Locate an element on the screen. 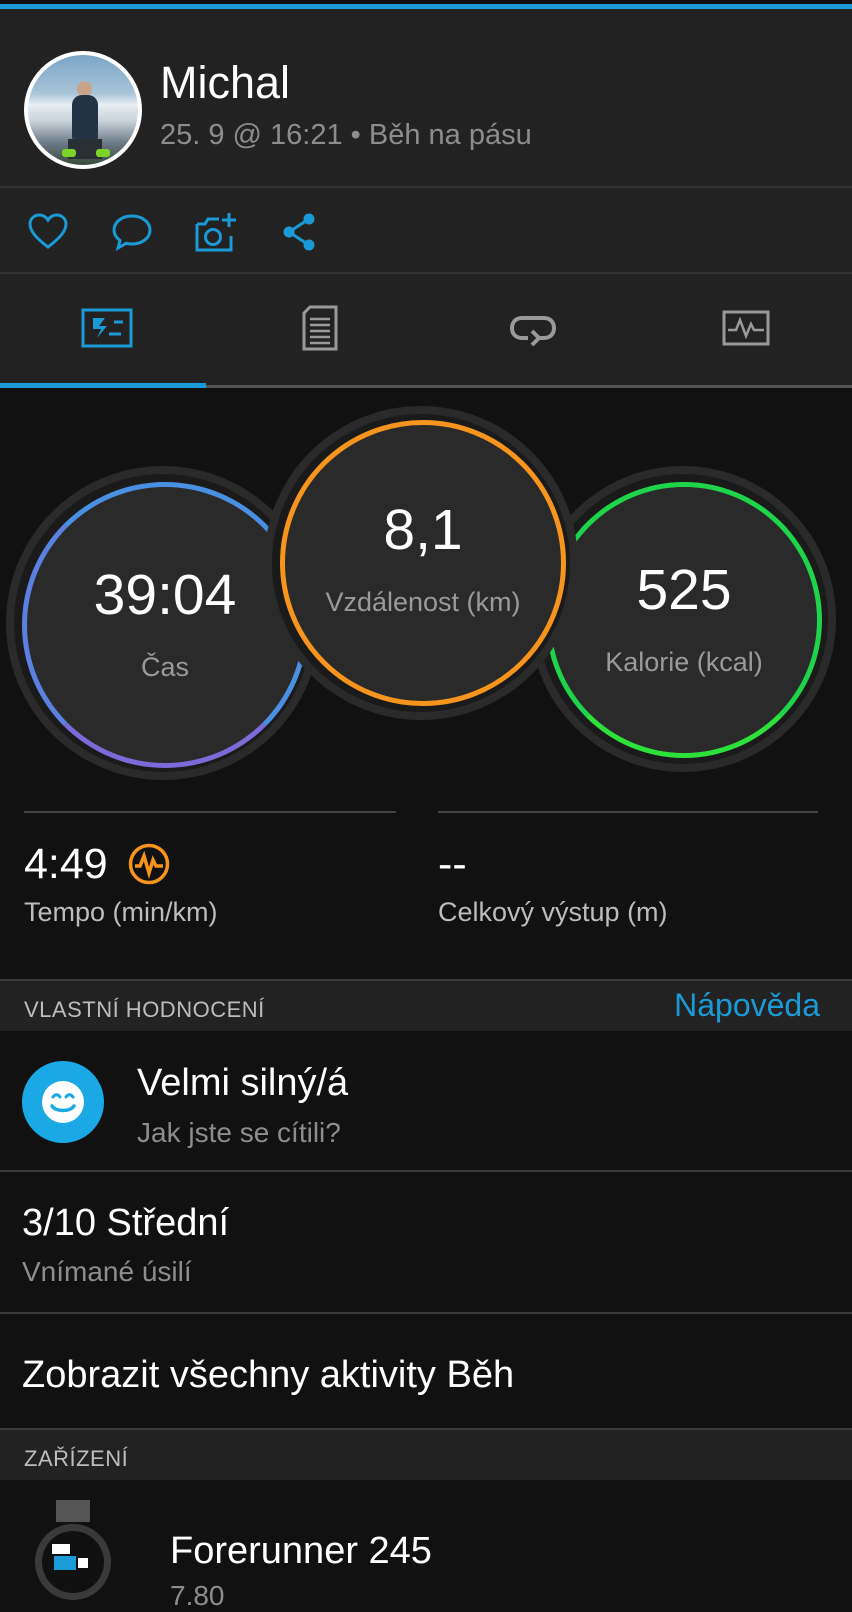 The image size is (852, 1612). calories-value: 525 is located at coordinates (684, 590).